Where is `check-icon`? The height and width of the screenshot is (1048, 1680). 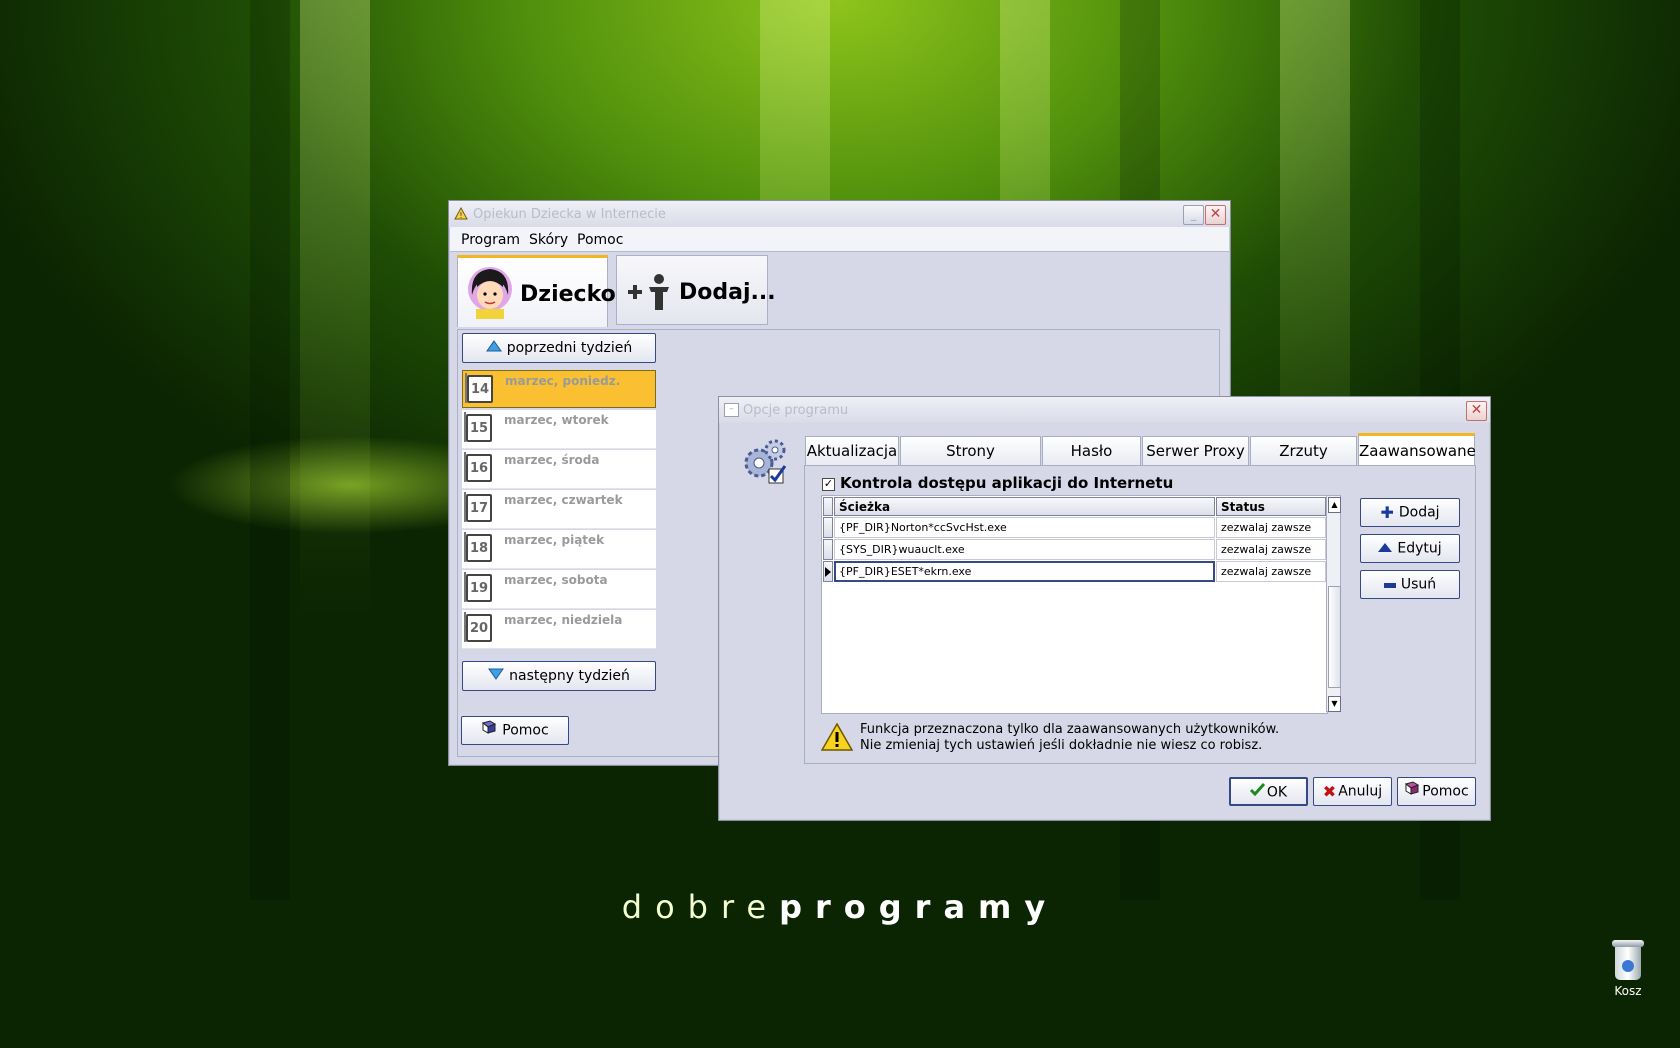
check-icon is located at coordinates (1257, 792).